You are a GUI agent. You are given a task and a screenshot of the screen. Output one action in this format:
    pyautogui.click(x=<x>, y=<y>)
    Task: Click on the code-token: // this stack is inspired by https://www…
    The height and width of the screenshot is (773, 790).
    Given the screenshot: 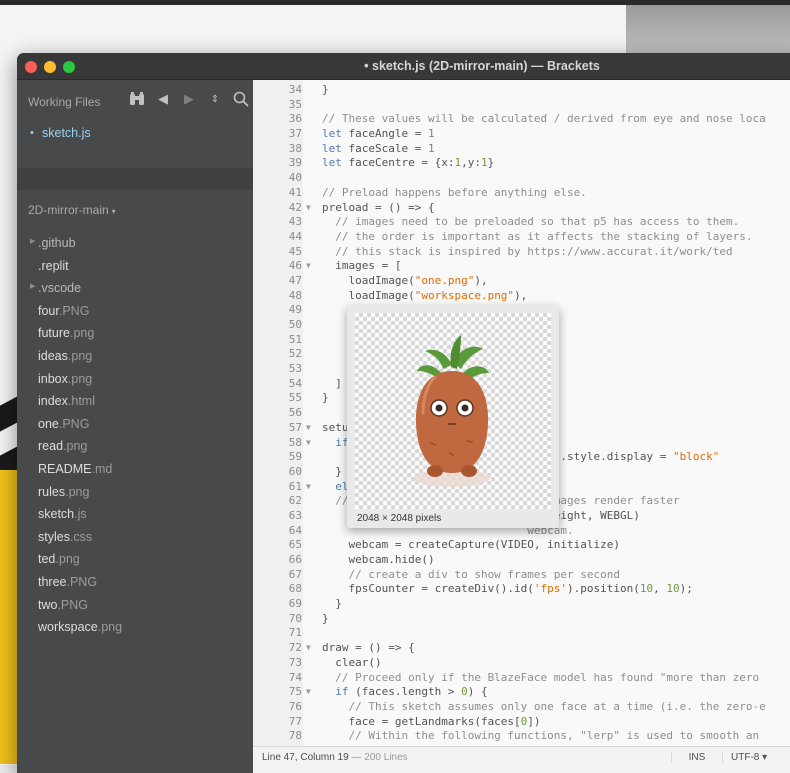 What is the action you would take?
    pyautogui.click(x=527, y=251)
    